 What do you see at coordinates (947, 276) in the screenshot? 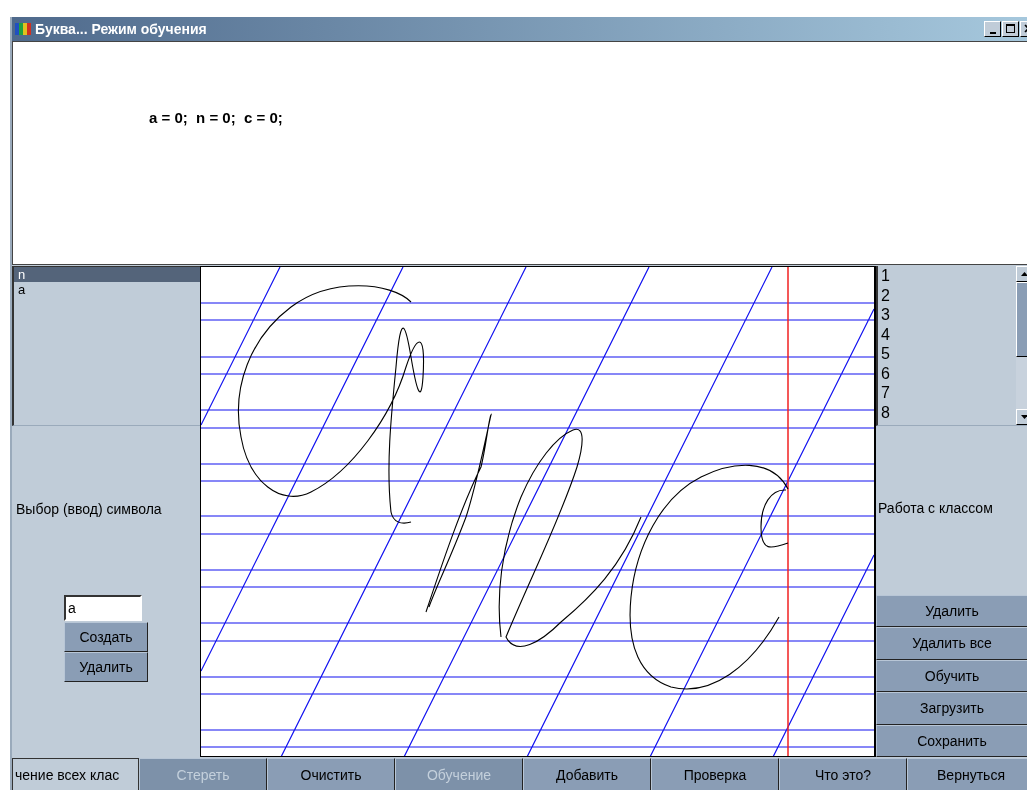
I see `list-item: 1` at bounding box center [947, 276].